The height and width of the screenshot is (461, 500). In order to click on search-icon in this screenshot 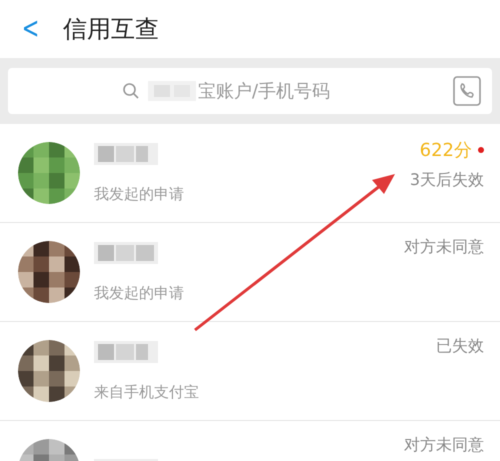, I will do `click(131, 91)`.